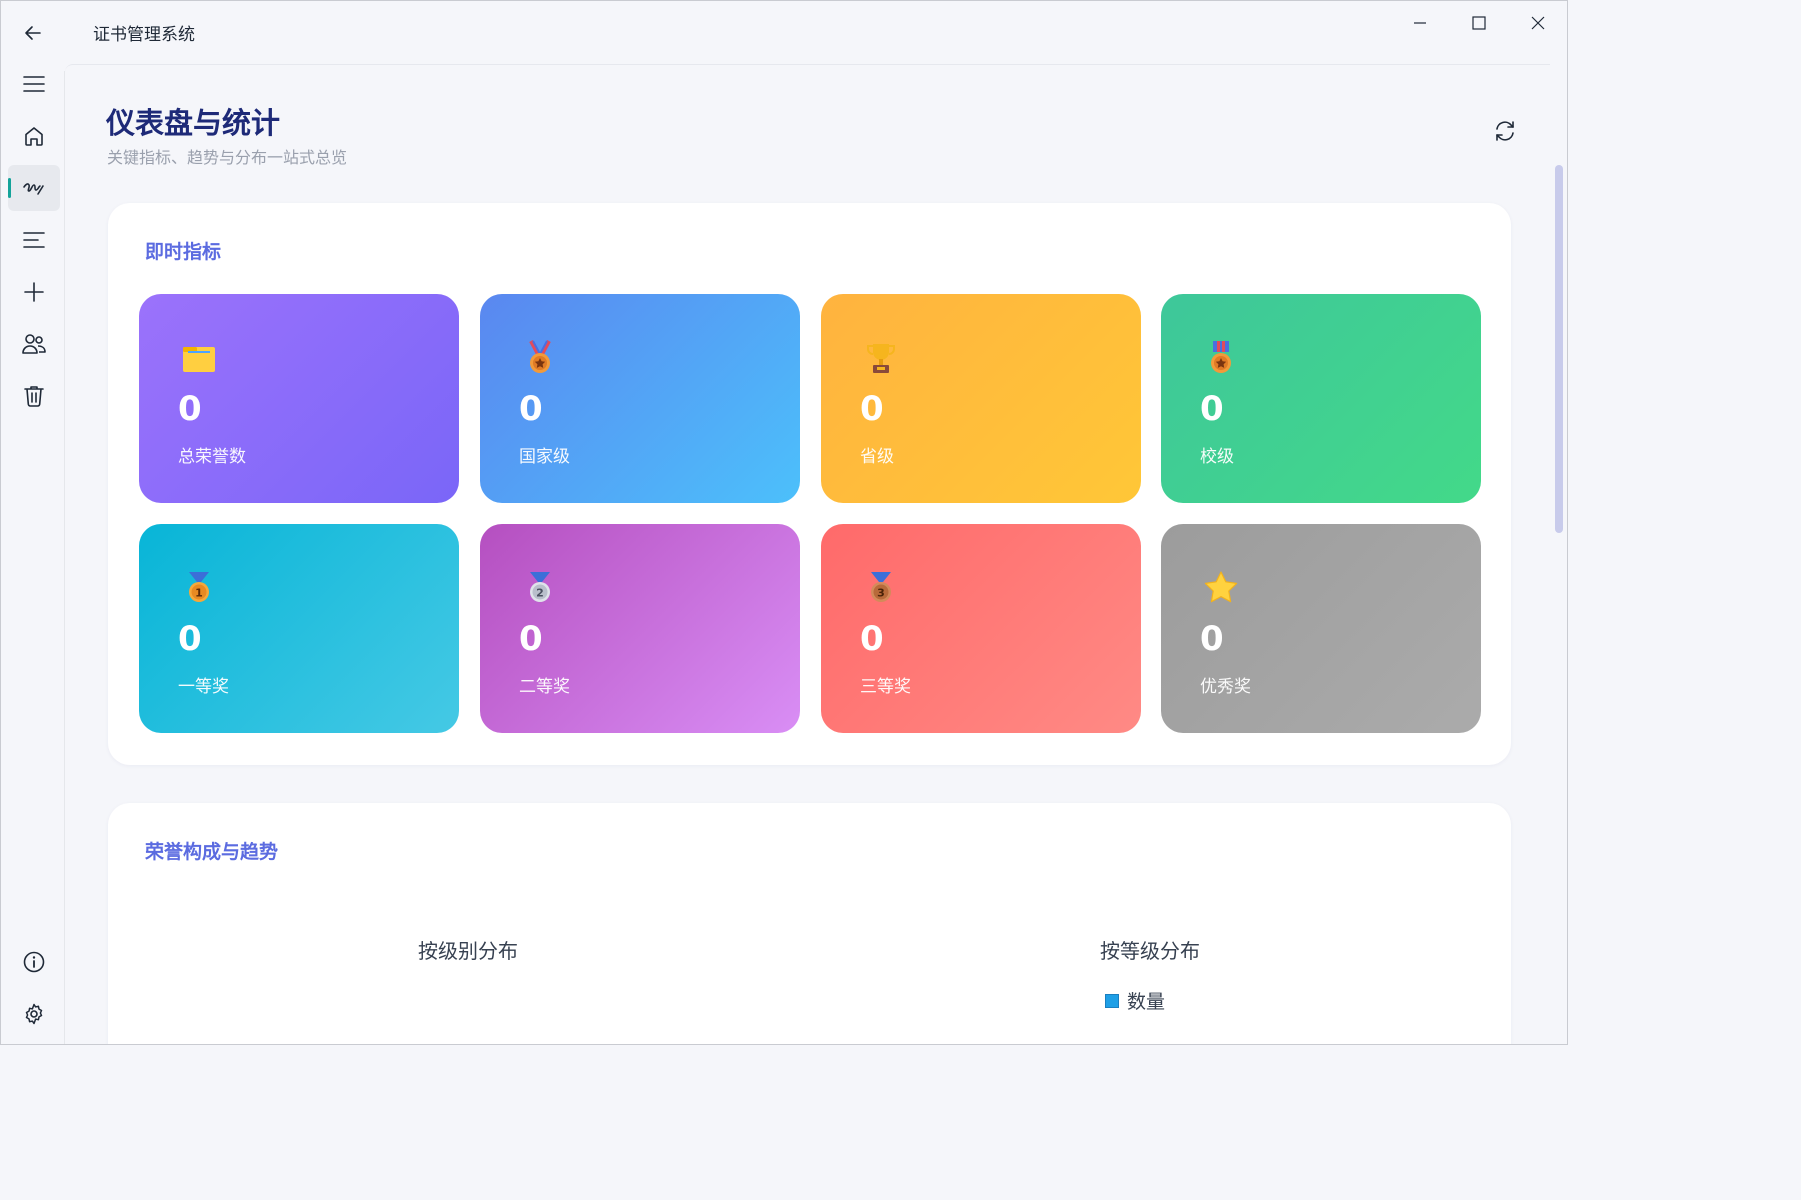 Image resolution: width=1801 pixels, height=1200 pixels. Describe the element at coordinates (885, 687) in the screenshot. I see `metric-label: 三等奖` at that location.